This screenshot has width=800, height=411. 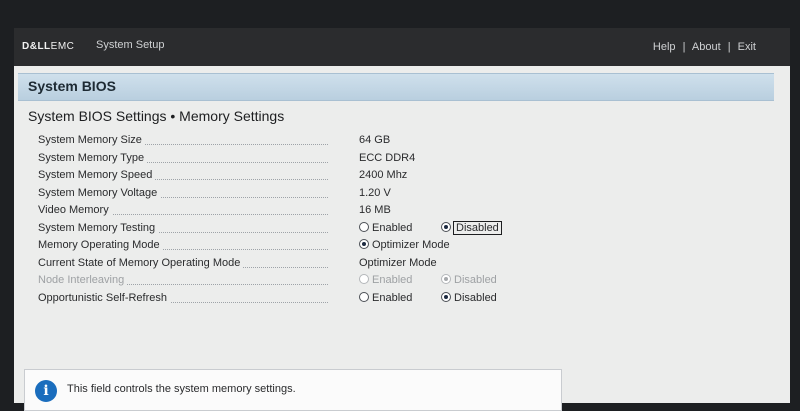 I want to click on radio-optimizer-mode: Optimizer Mode, so click(x=404, y=245).